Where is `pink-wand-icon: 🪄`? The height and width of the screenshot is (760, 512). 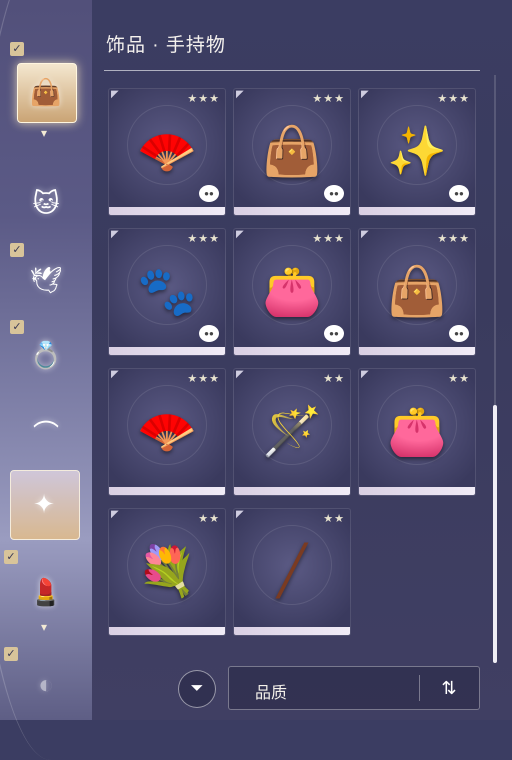 pink-wand-icon: 🪄 is located at coordinates (292, 432).